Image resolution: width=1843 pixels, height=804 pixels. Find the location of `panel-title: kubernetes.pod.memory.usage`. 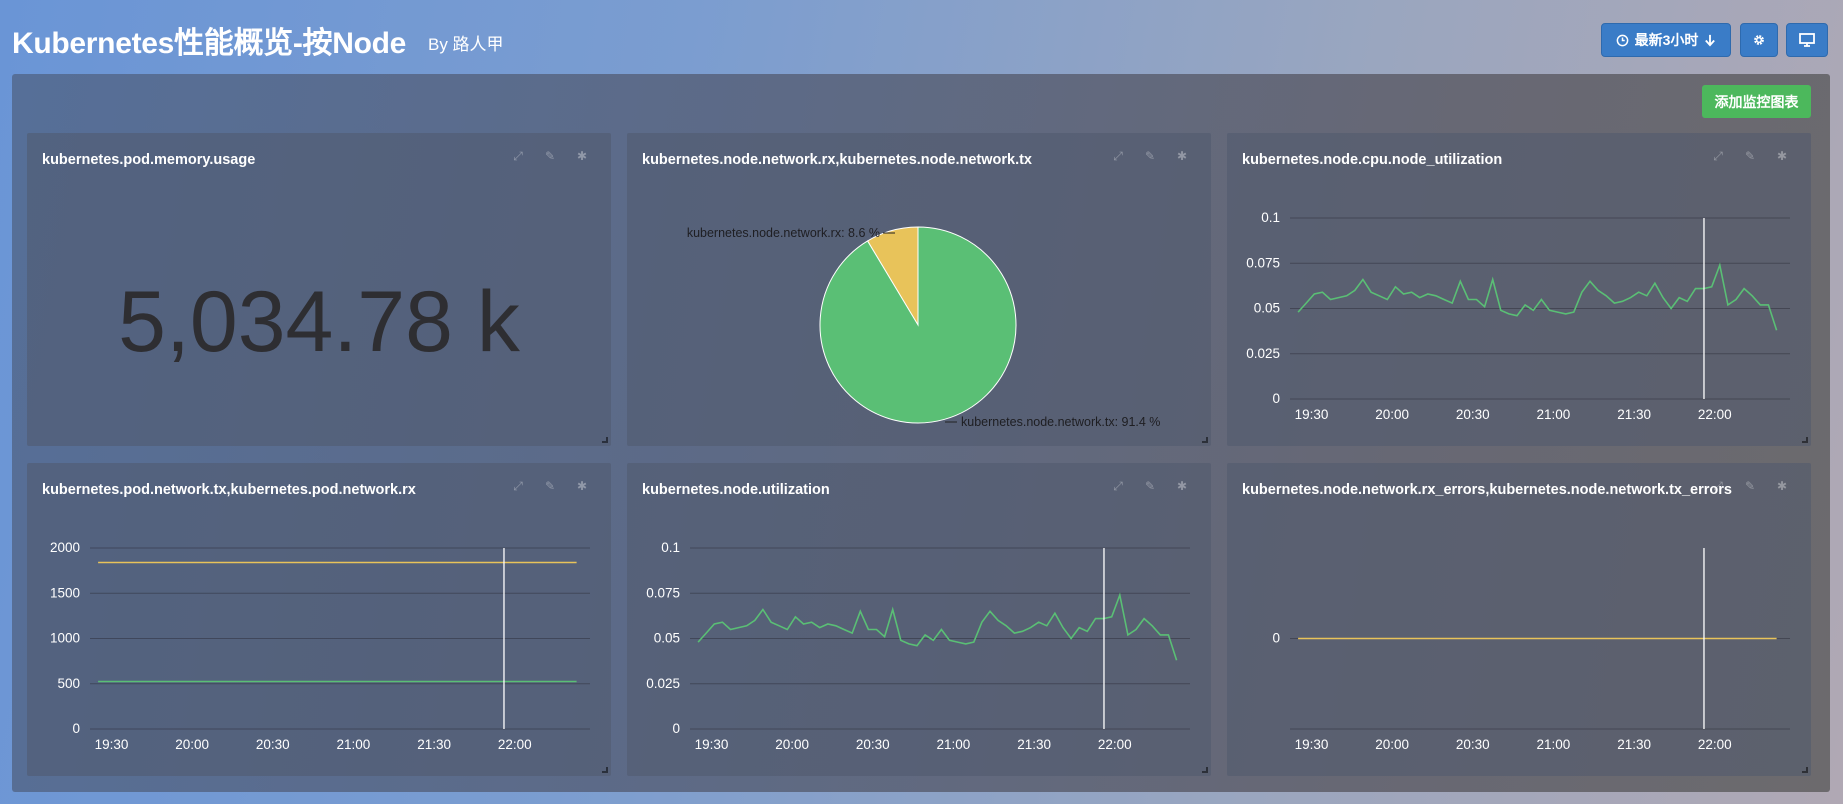

panel-title: kubernetes.pod.memory.usage is located at coordinates (149, 160).